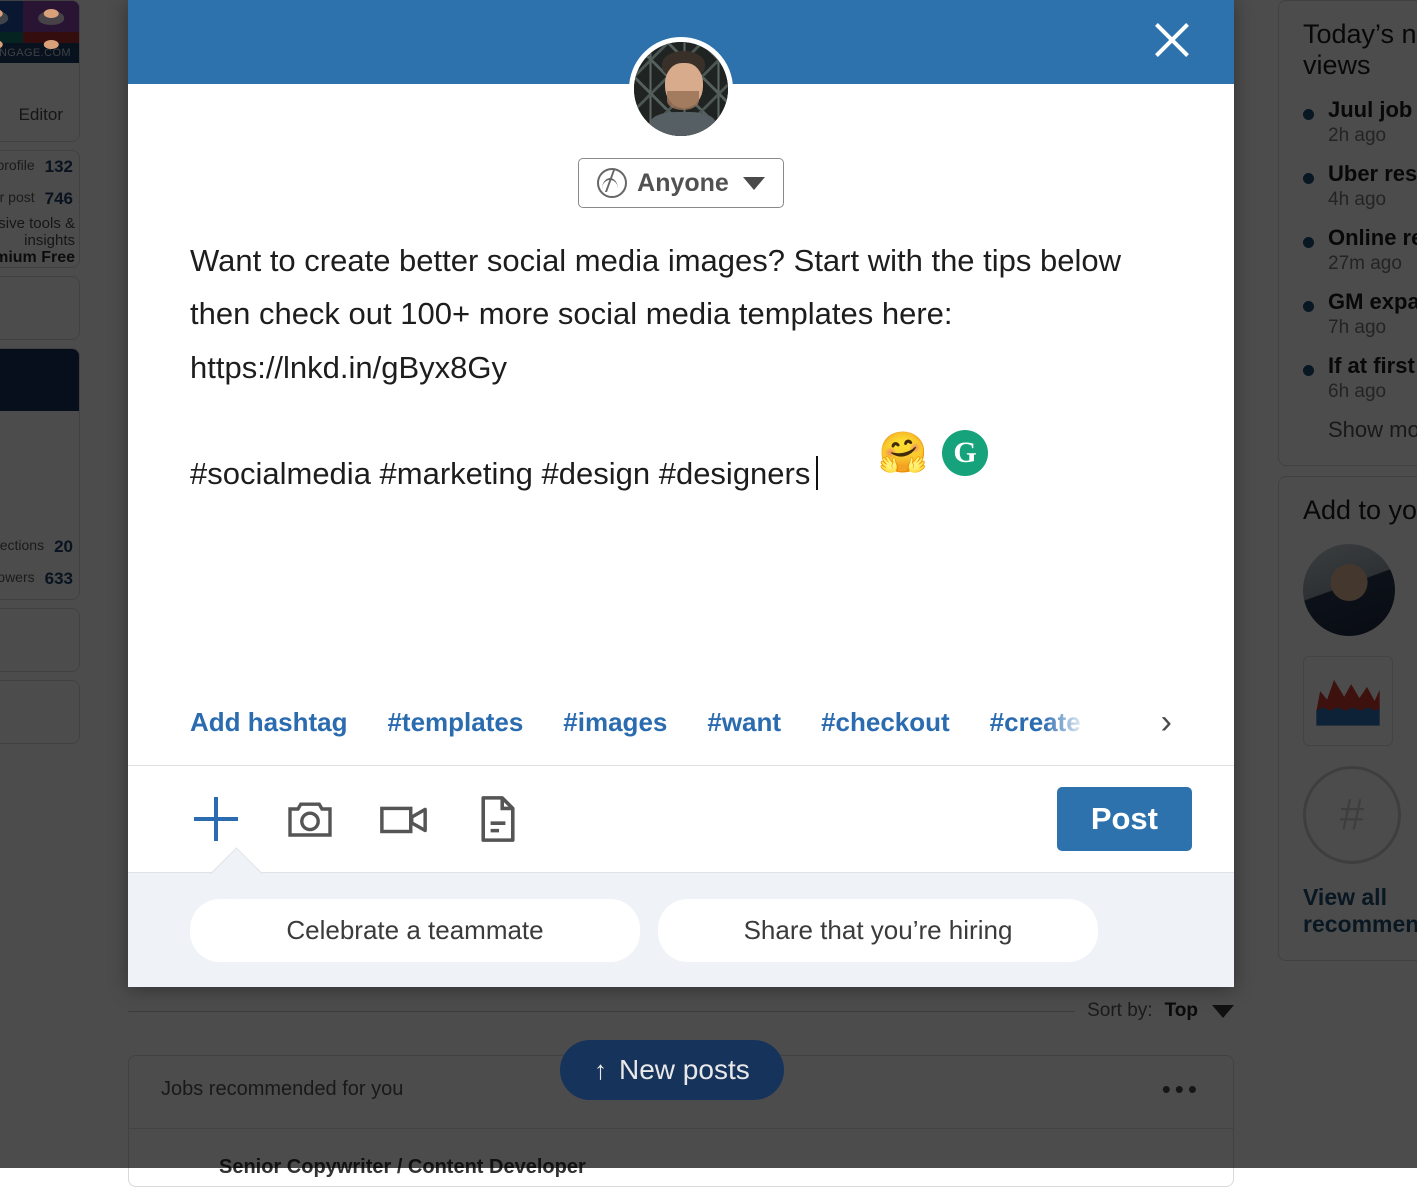  Describe the element at coordinates (615, 722) in the screenshot. I see `hashtag-suggestion: #images` at that location.